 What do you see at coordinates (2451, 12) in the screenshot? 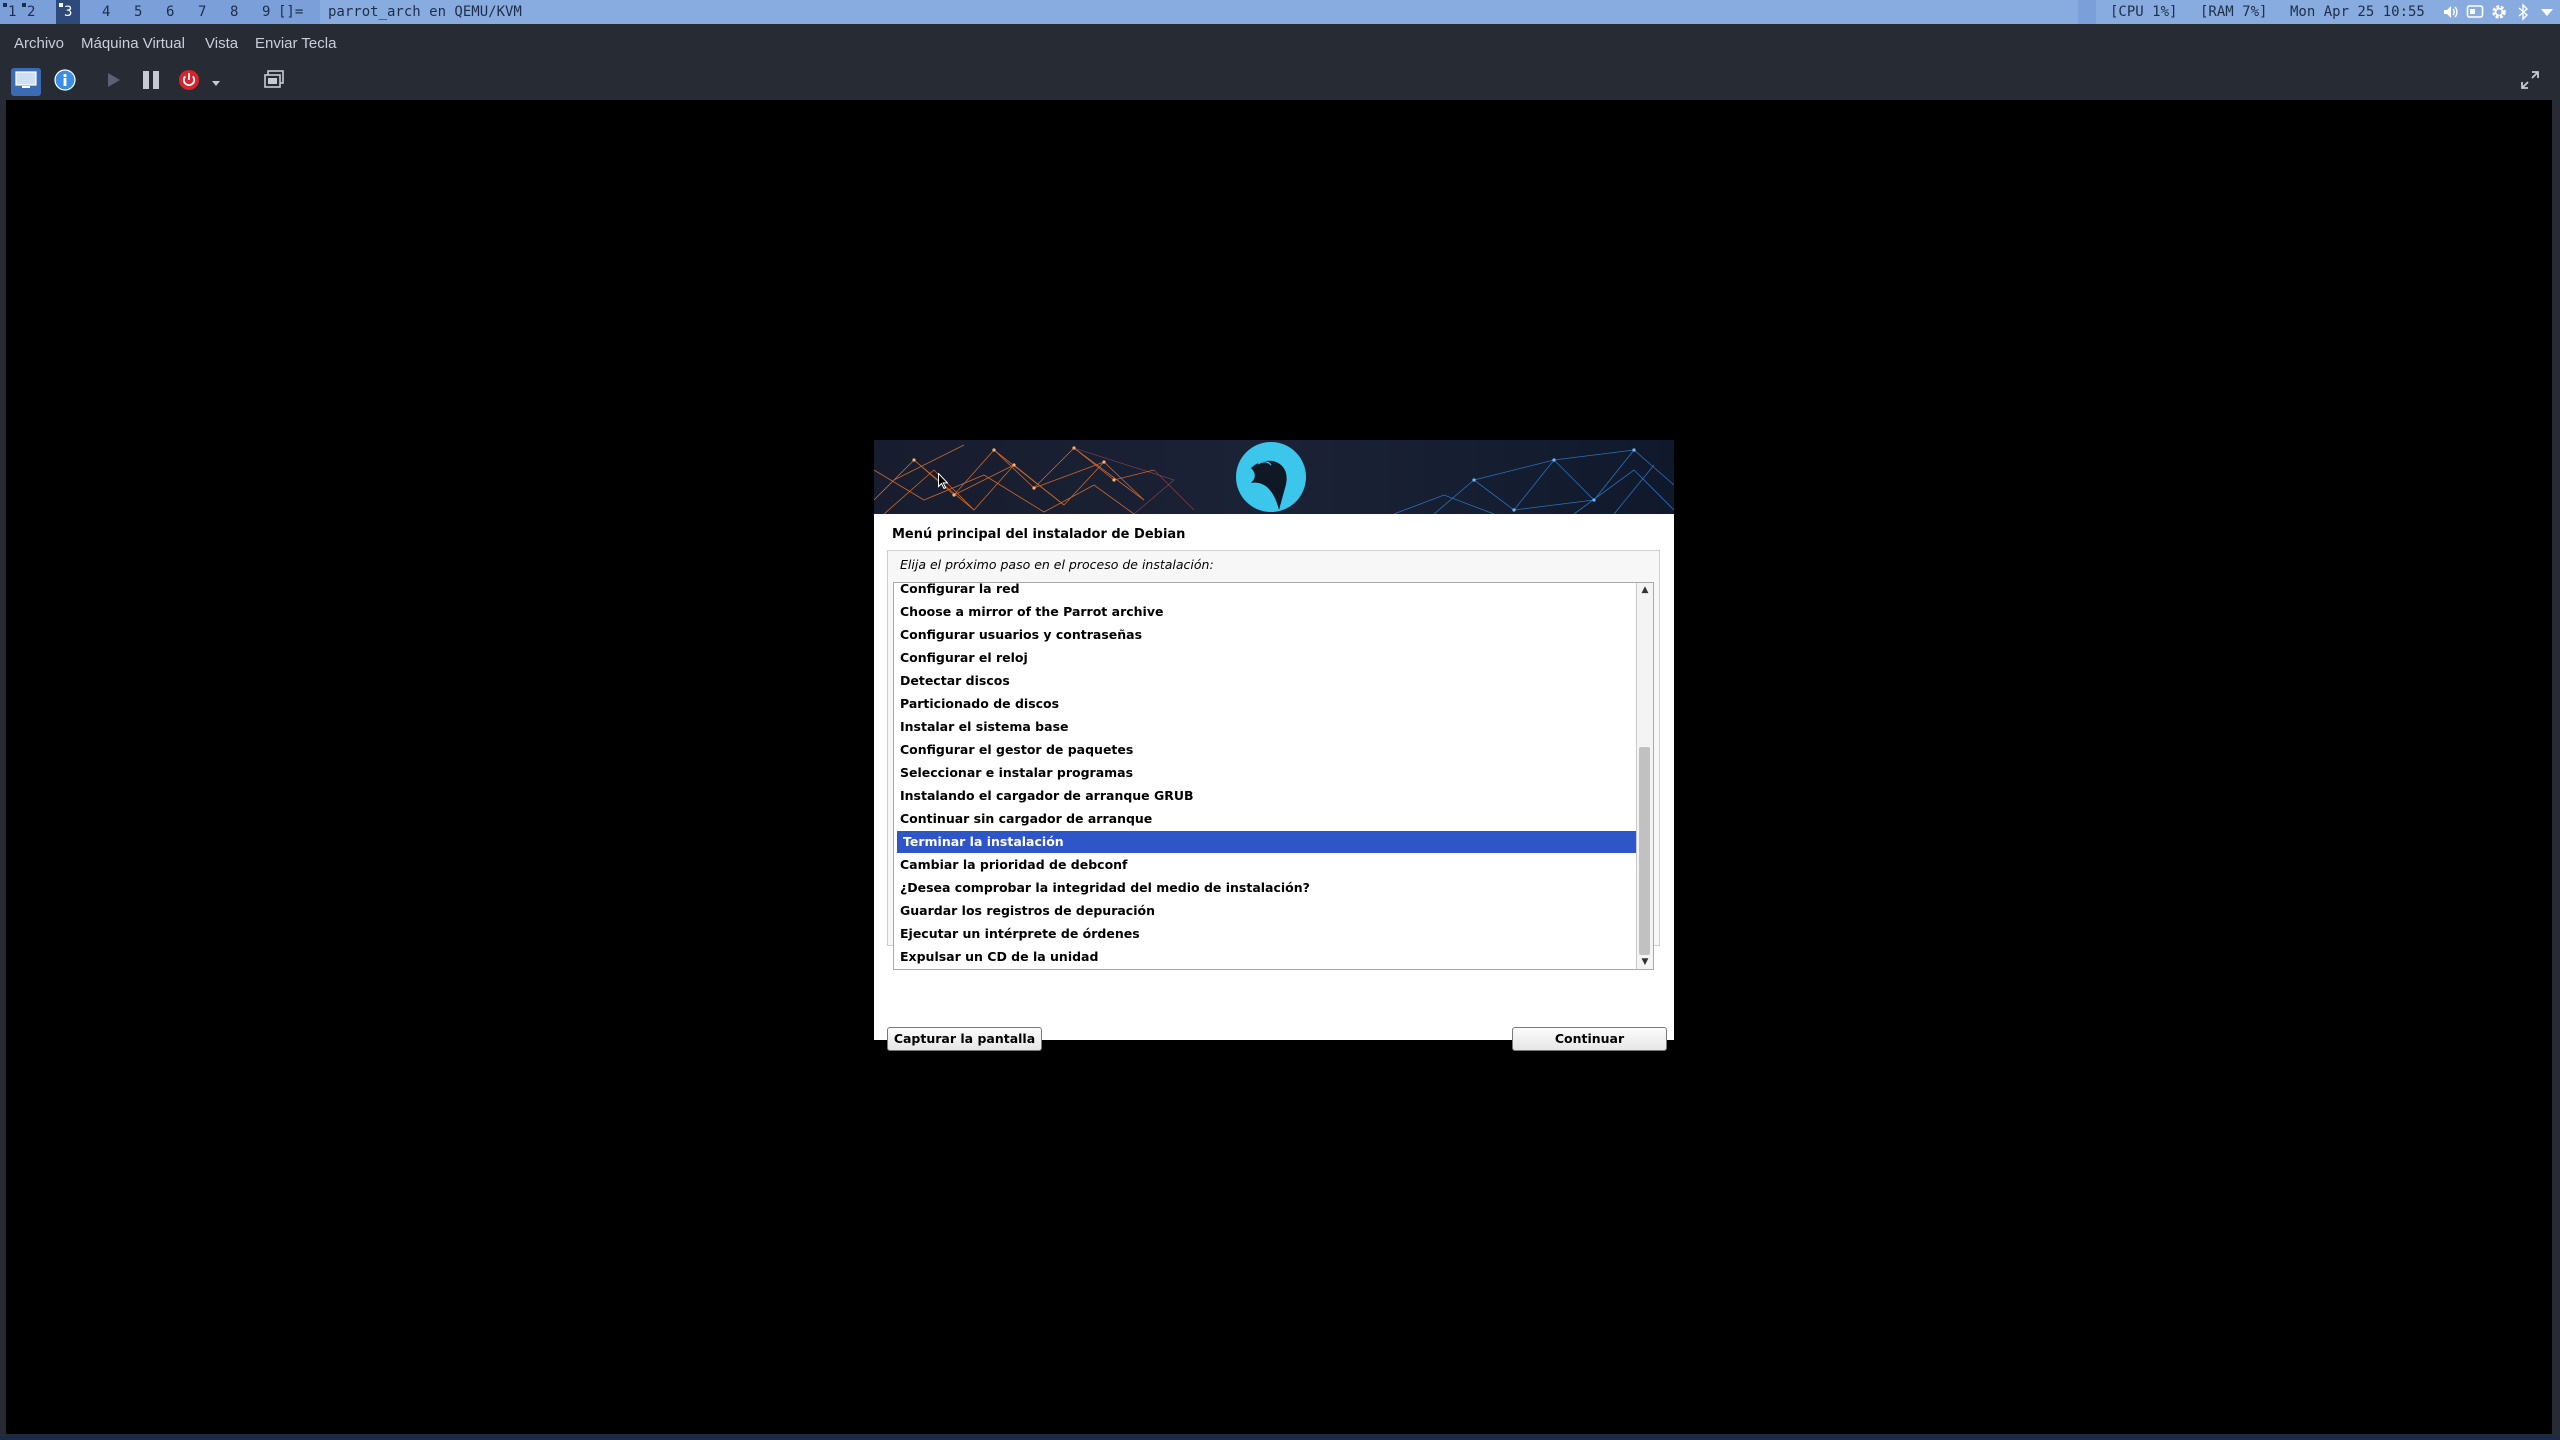
I see `volume-icon` at bounding box center [2451, 12].